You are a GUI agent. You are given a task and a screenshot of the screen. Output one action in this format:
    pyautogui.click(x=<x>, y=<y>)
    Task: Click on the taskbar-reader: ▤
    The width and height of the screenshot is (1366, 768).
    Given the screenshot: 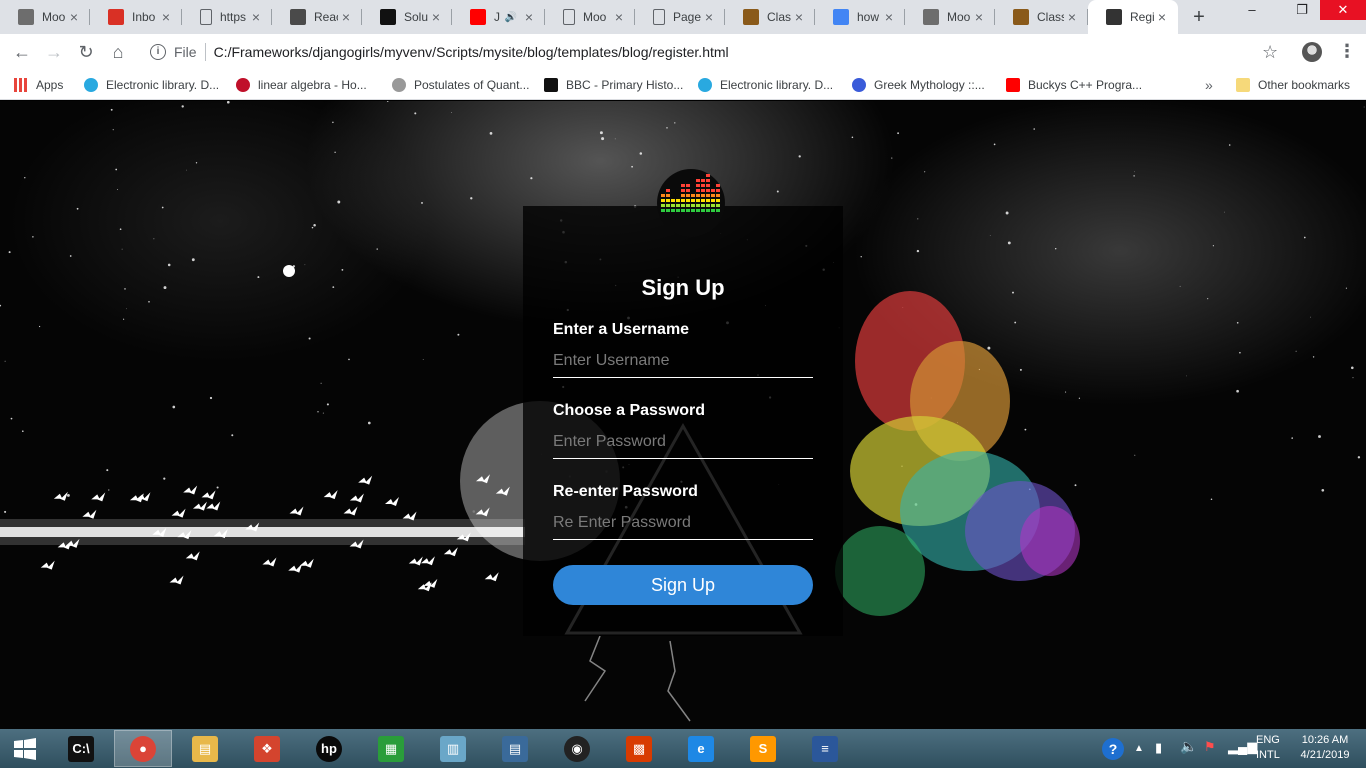 What is the action you would take?
    pyautogui.click(x=515, y=748)
    